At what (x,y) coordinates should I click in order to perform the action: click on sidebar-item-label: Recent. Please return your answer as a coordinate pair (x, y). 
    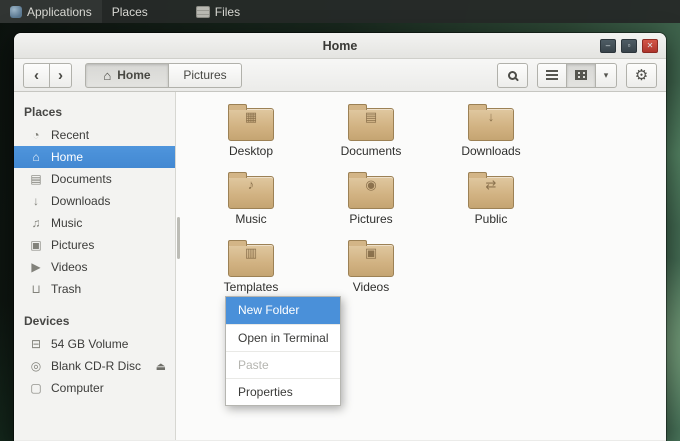
    Looking at the image, I should click on (70, 135).